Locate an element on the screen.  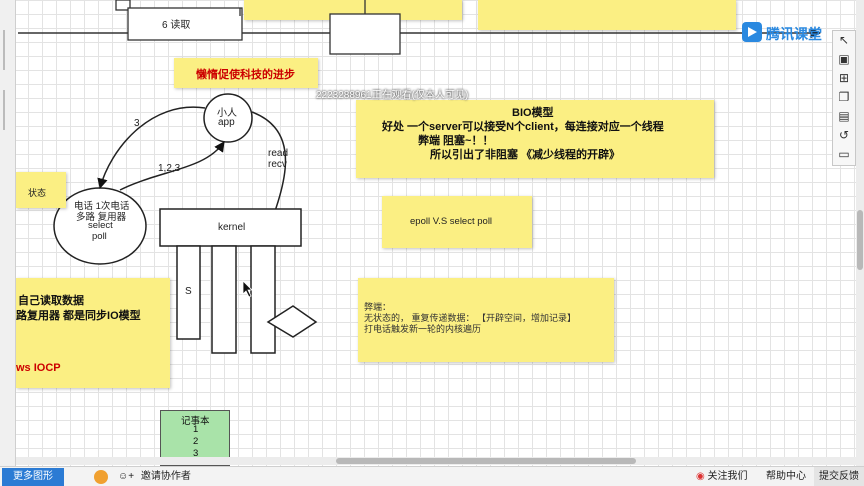
logo-text: 腾讯课堂 is located at coordinates (794, 34).